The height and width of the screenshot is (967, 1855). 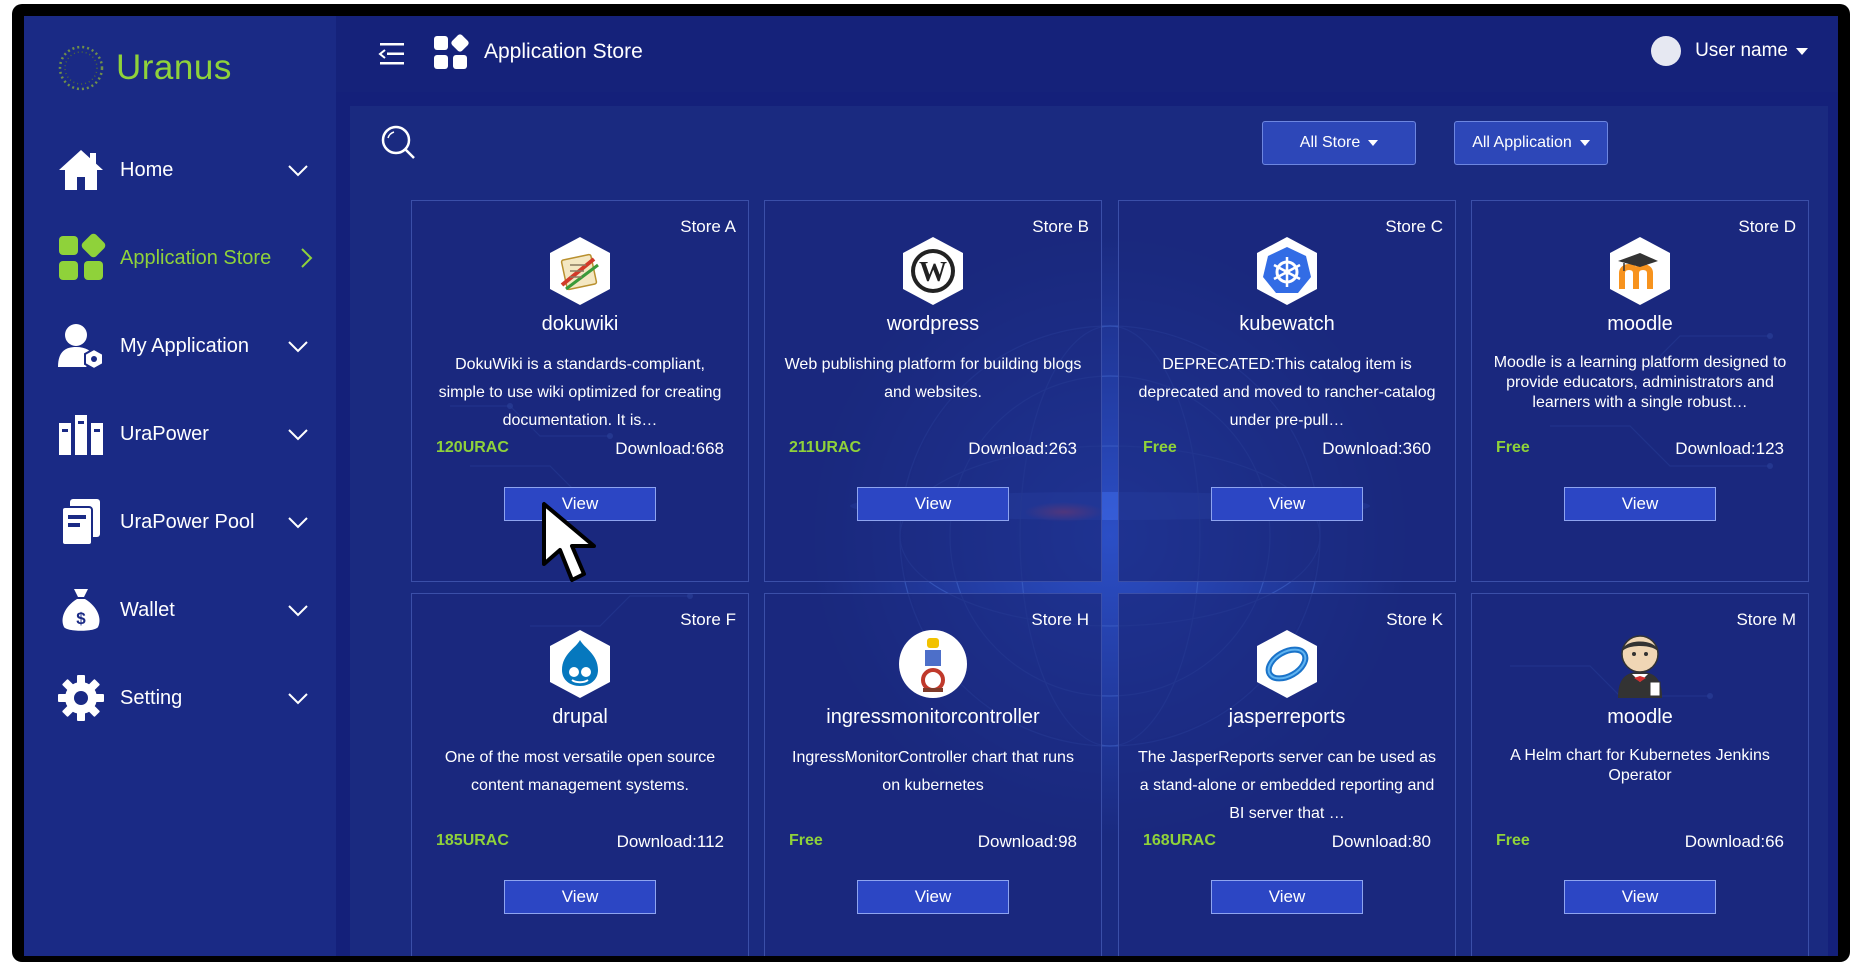 I want to click on server-icon, so click(x=81, y=435).